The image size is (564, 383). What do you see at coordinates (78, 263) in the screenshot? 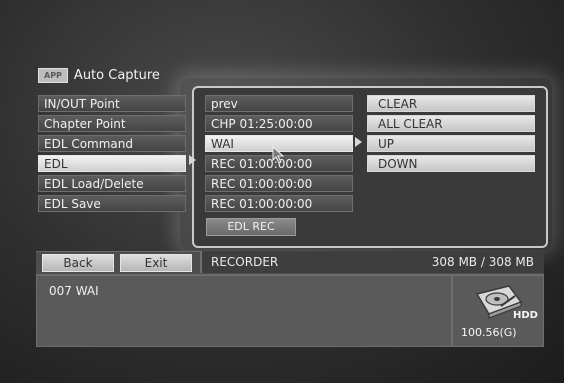
I see `back-button: Back` at bounding box center [78, 263].